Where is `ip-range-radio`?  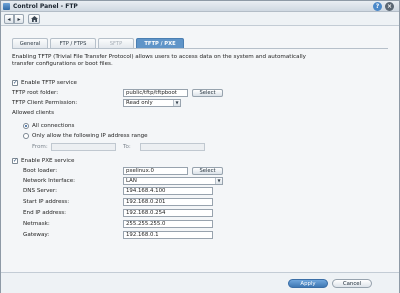
ip-range-radio is located at coordinates (26, 136).